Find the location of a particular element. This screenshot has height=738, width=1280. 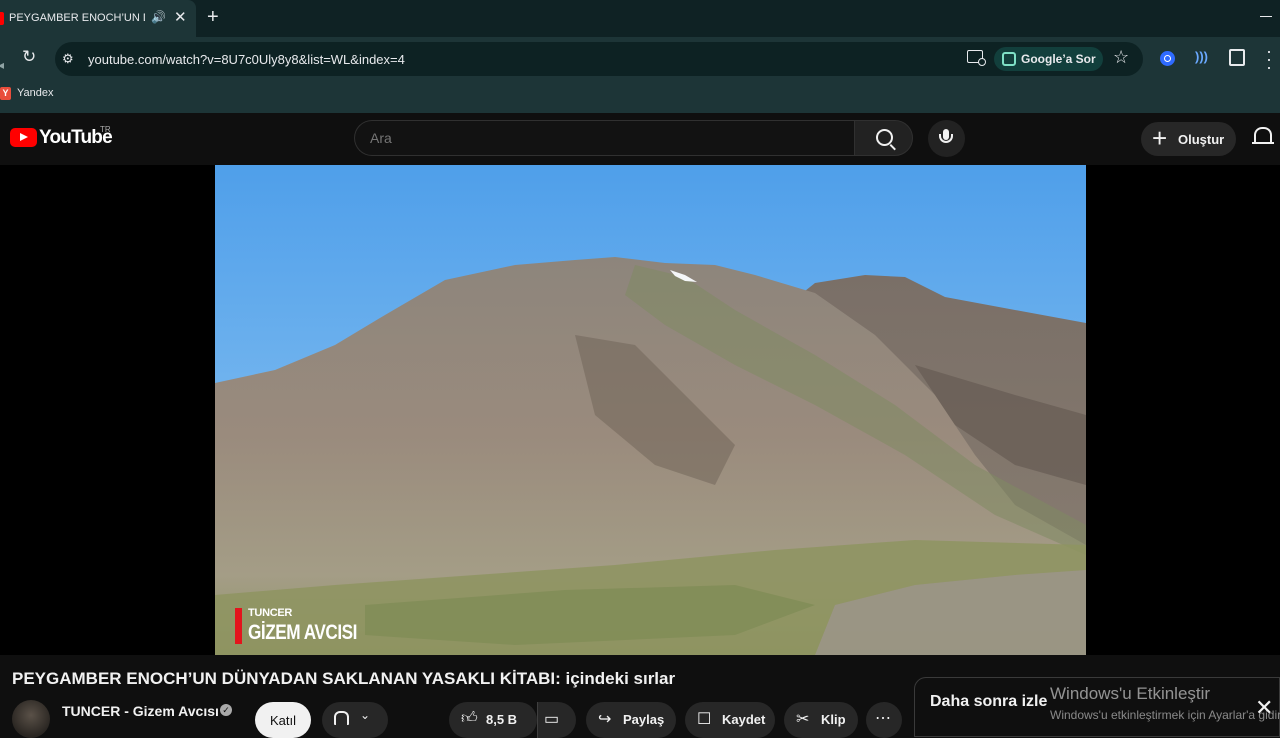

tab-close-icon: ✕ is located at coordinates (180, 17).